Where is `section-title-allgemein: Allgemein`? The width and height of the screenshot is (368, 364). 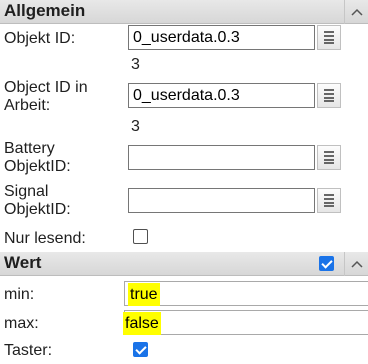 section-title-allgemein: Allgemein is located at coordinates (45, 10).